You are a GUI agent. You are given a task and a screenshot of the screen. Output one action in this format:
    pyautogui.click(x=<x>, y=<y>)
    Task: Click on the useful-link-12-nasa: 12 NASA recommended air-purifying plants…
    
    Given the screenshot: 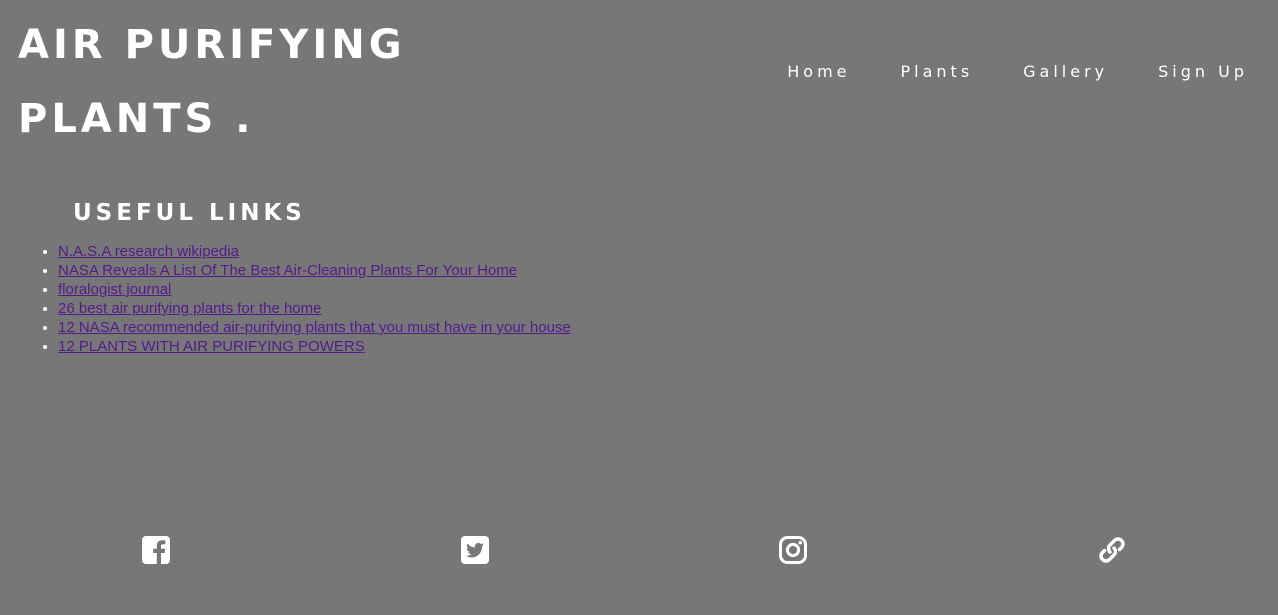 What is the action you would take?
    pyautogui.click(x=314, y=327)
    